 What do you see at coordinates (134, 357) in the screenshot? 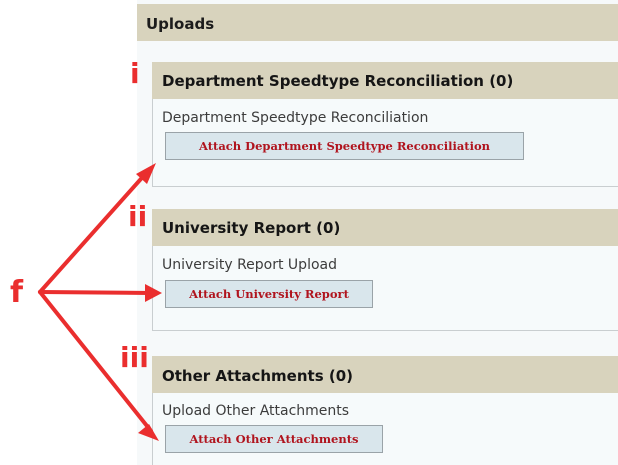
I see `marker-iii: iii` at bounding box center [134, 357].